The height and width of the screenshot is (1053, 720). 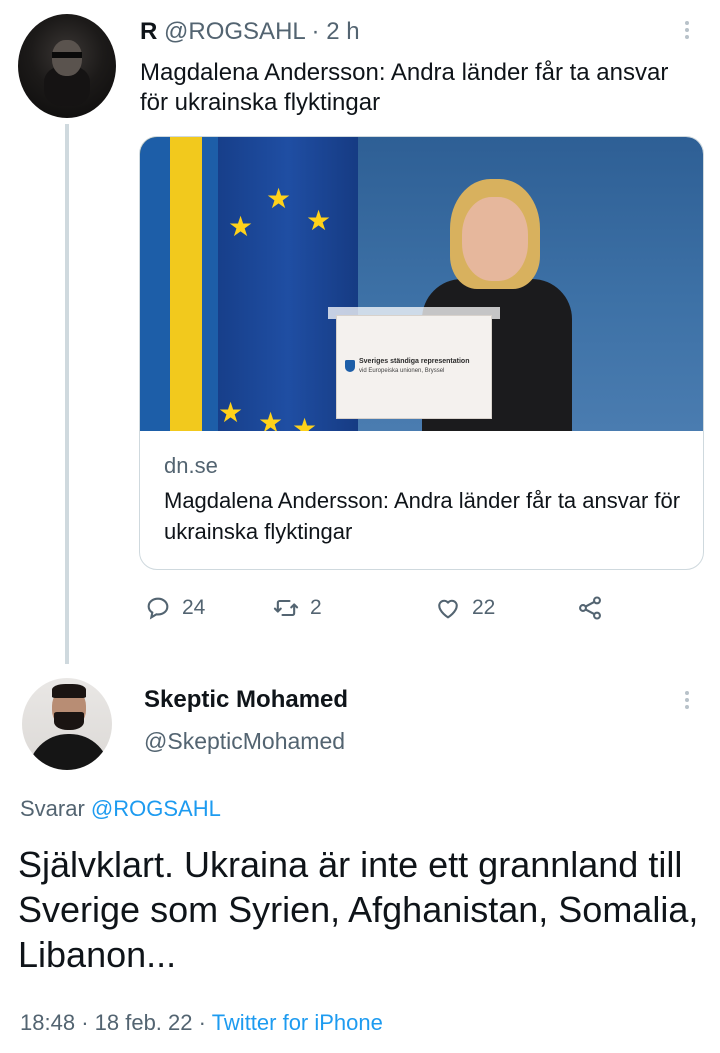 What do you see at coordinates (350, 366) in the screenshot?
I see `swedish-crest-icon` at bounding box center [350, 366].